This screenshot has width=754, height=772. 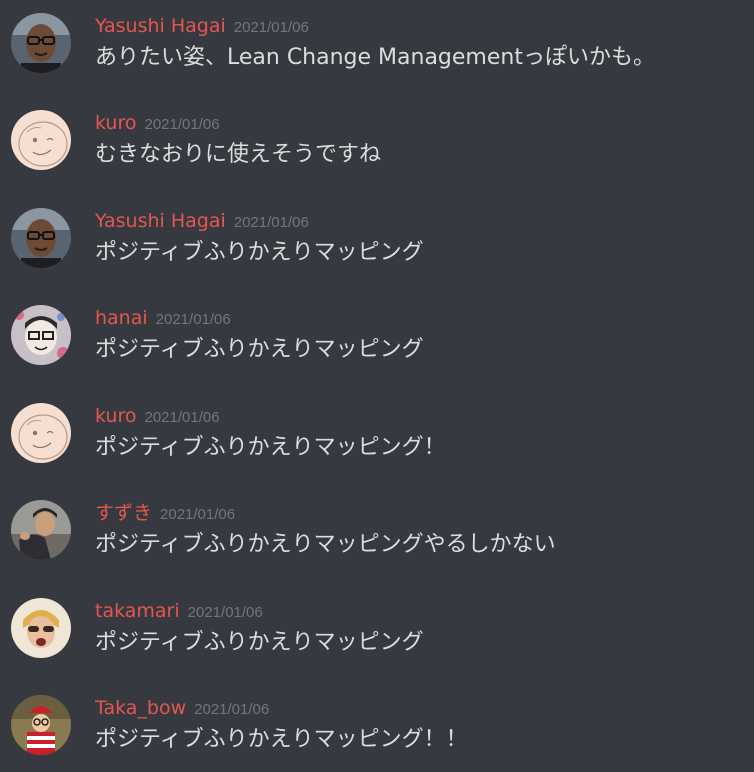 I want to click on author-name: Taka_bow, so click(x=140, y=708).